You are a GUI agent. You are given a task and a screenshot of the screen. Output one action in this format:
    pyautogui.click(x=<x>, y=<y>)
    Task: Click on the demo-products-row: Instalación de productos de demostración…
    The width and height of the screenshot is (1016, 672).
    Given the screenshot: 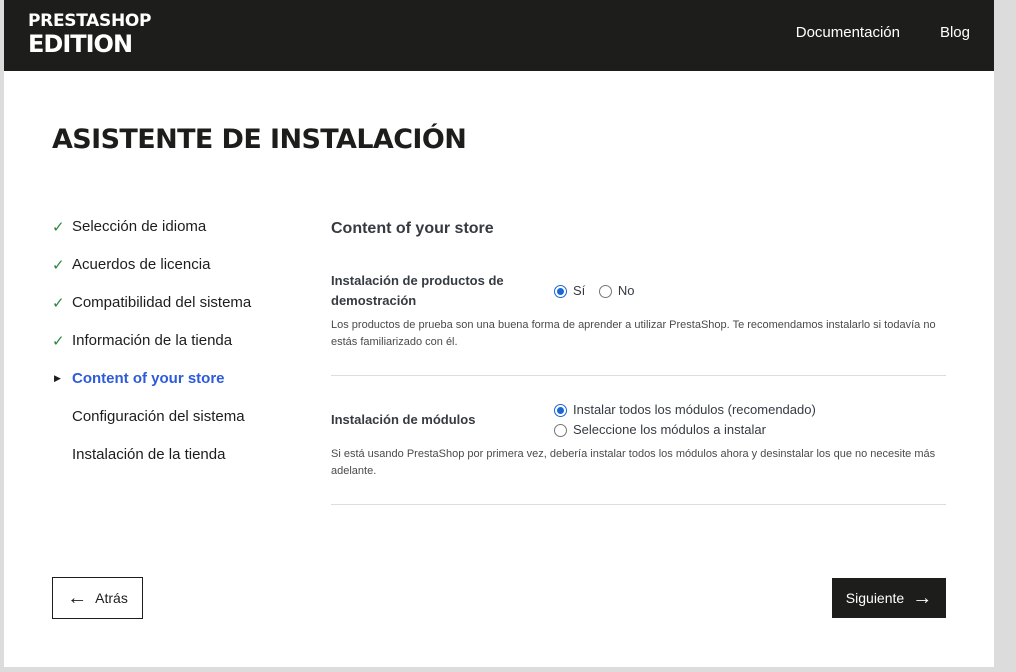 What is the action you would take?
    pyautogui.click(x=638, y=291)
    